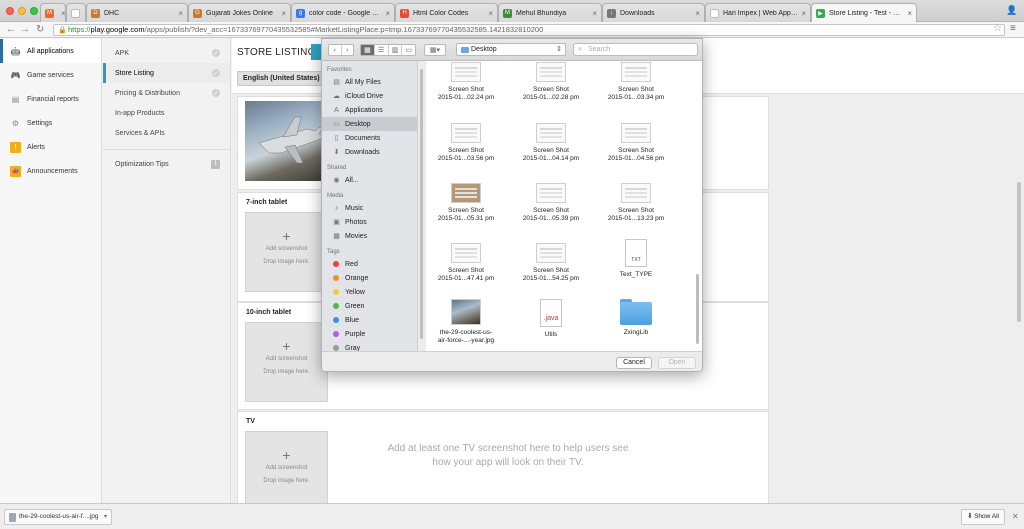 The width and height of the screenshot is (1024, 529). I want to click on file-item: Screen Shot 2015-01...04.14 pm, so click(551, 141).